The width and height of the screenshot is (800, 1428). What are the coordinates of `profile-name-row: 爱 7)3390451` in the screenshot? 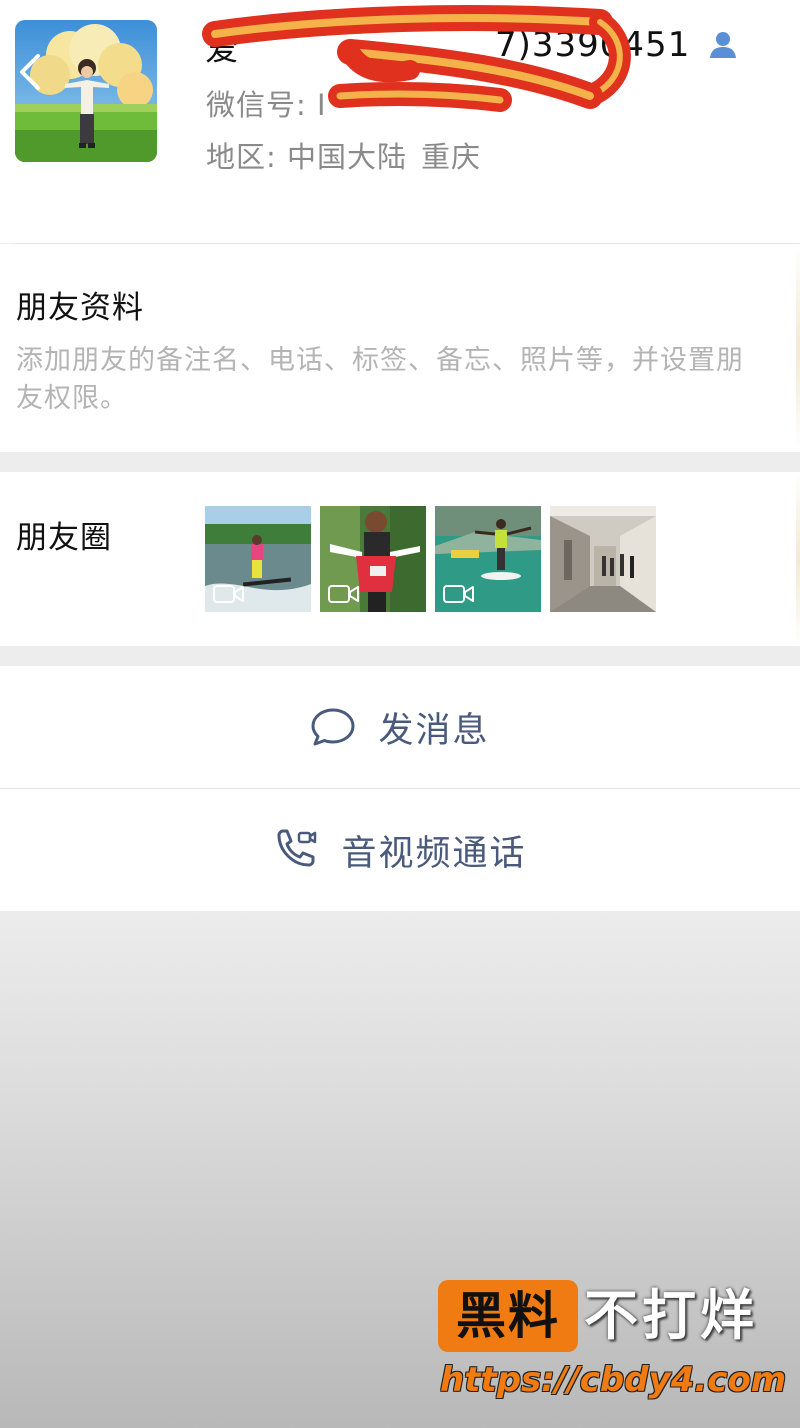 It's located at (472, 45).